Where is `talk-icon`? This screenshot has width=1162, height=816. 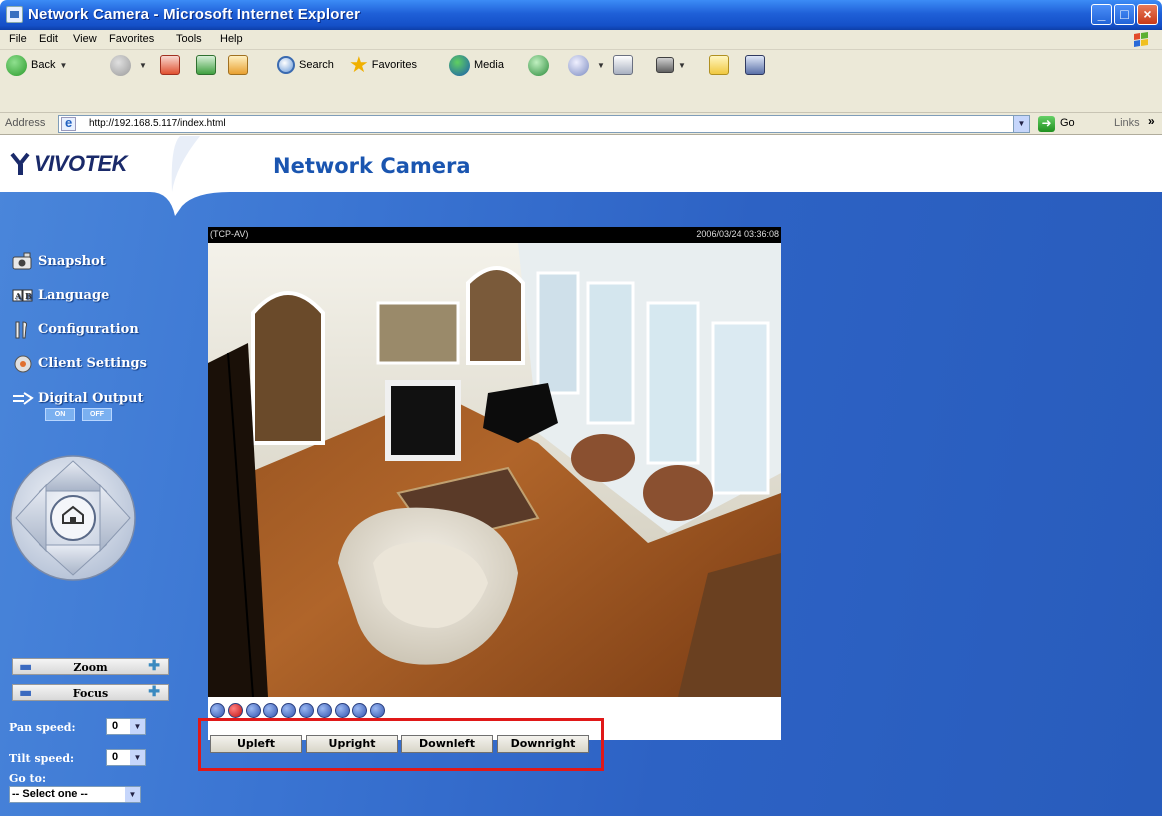
talk-icon is located at coordinates (342, 710).